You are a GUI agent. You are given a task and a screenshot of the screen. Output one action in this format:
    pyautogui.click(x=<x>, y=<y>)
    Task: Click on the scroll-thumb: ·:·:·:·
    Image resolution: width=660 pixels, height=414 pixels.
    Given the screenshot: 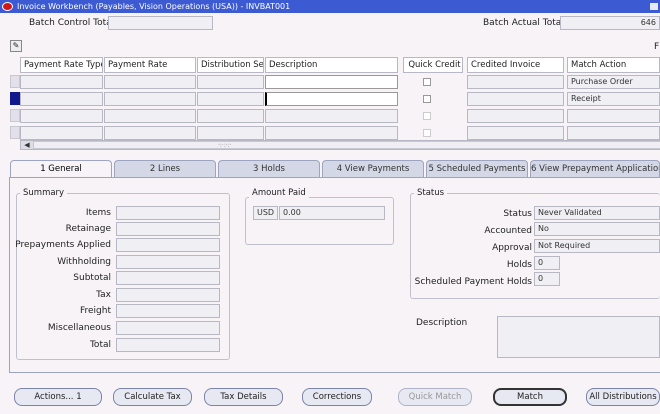 What is the action you would take?
    pyautogui.click(x=346, y=145)
    